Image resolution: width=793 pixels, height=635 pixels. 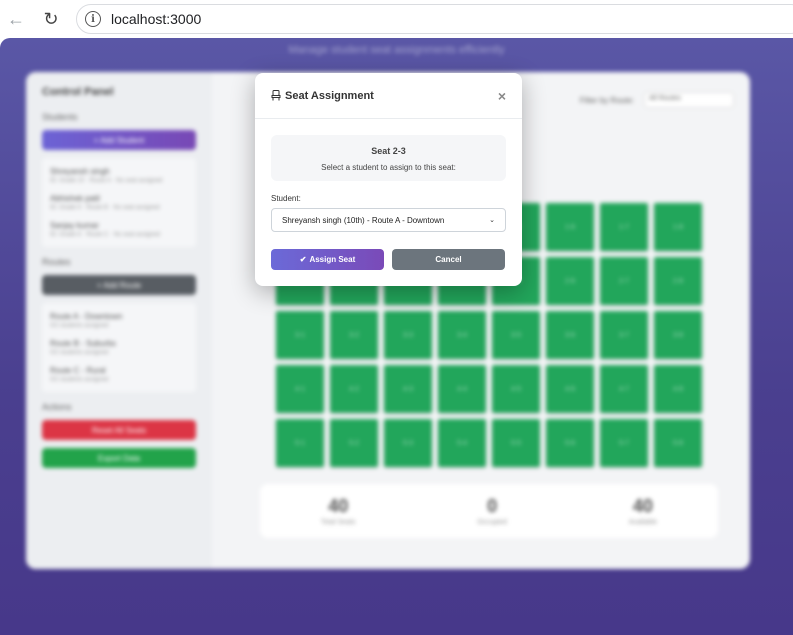 What do you see at coordinates (329, 95) in the screenshot?
I see `modal-title-text: Seat Assignment` at bounding box center [329, 95].